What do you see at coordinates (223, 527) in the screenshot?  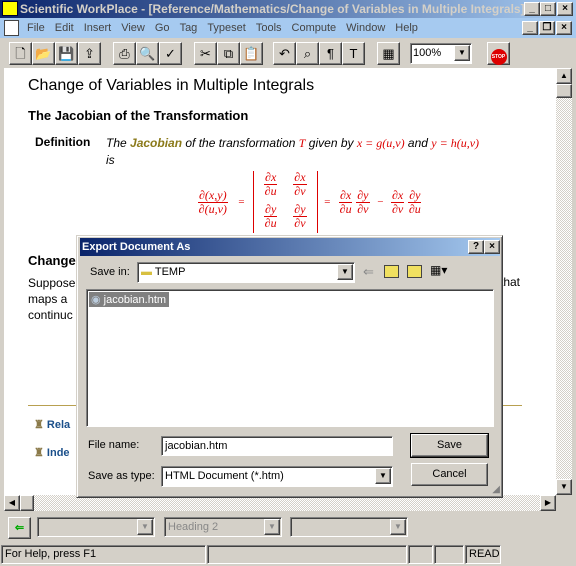 I see `tag-select: Heading 2 ▼` at bounding box center [223, 527].